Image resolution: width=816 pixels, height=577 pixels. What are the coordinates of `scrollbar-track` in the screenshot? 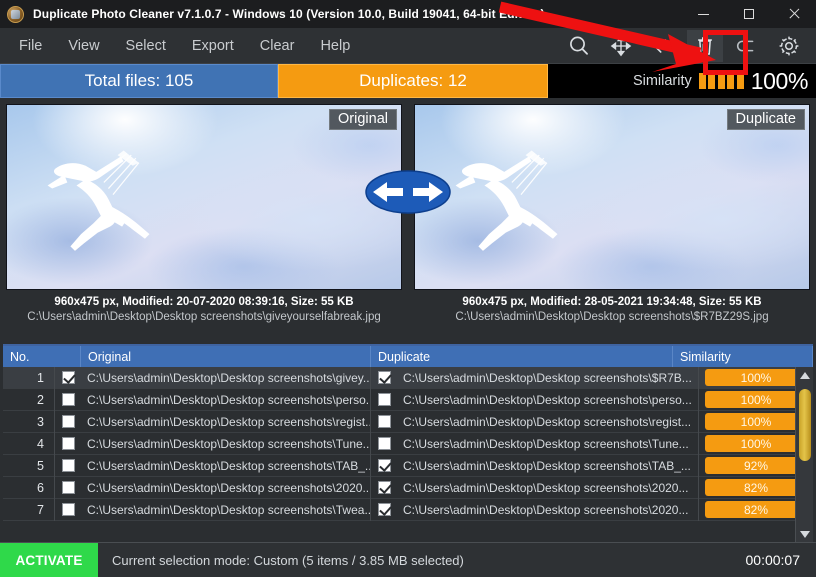 It's located at (805, 454).